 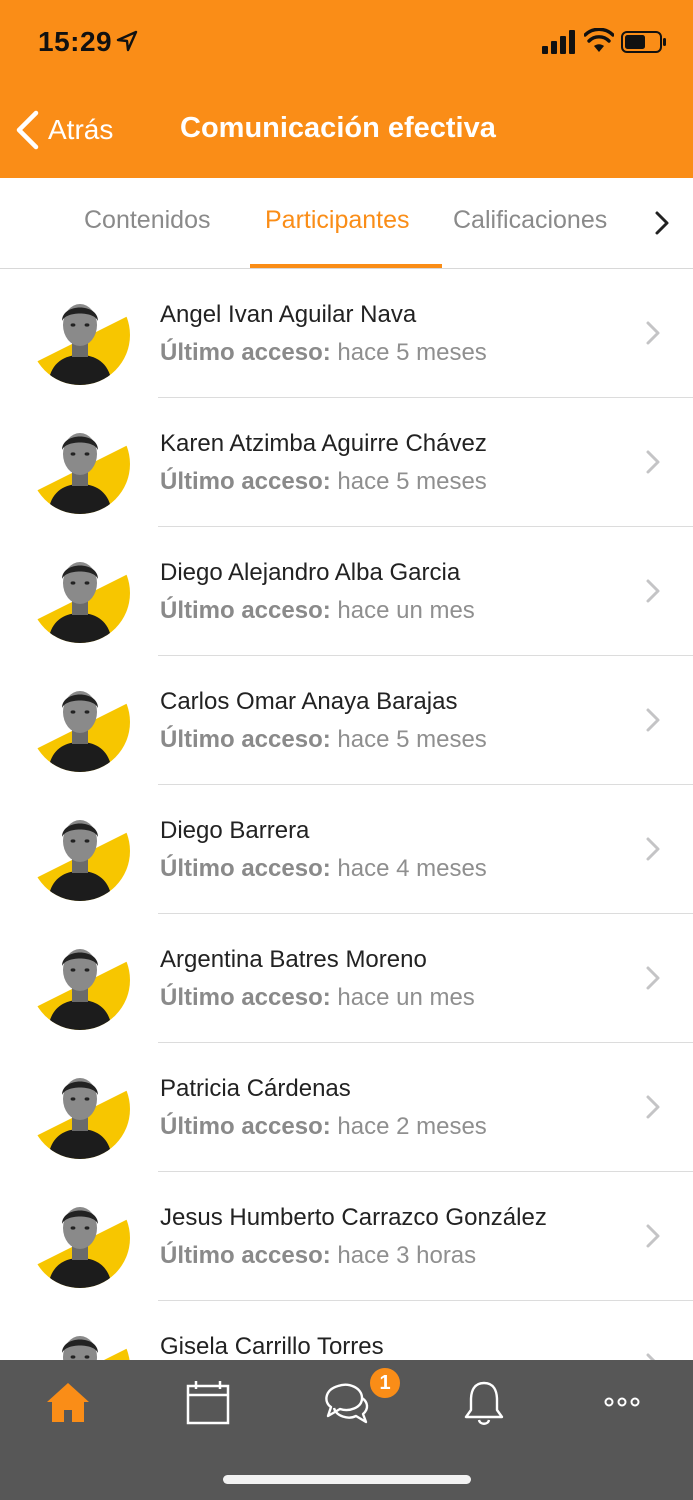 What do you see at coordinates (407, 1255) in the screenshot?
I see `last-access-value: hace 3 horas` at bounding box center [407, 1255].